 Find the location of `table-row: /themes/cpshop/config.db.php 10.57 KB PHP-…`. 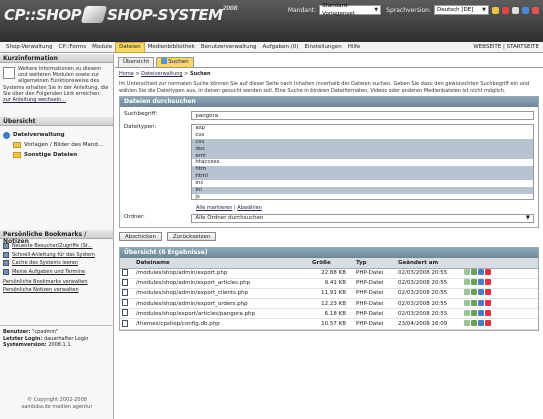

table-row: /themes/cpshop/config.db.php 10.57 KB PHP-… is located at coordinates (329, 324).